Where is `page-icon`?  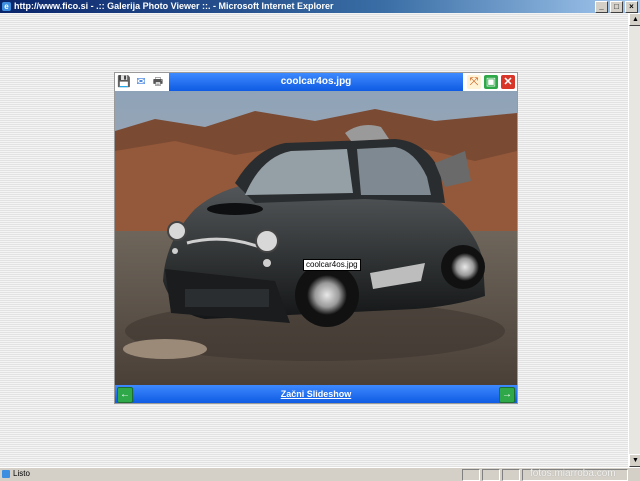 page-icon is located at coordinates (6, 474).